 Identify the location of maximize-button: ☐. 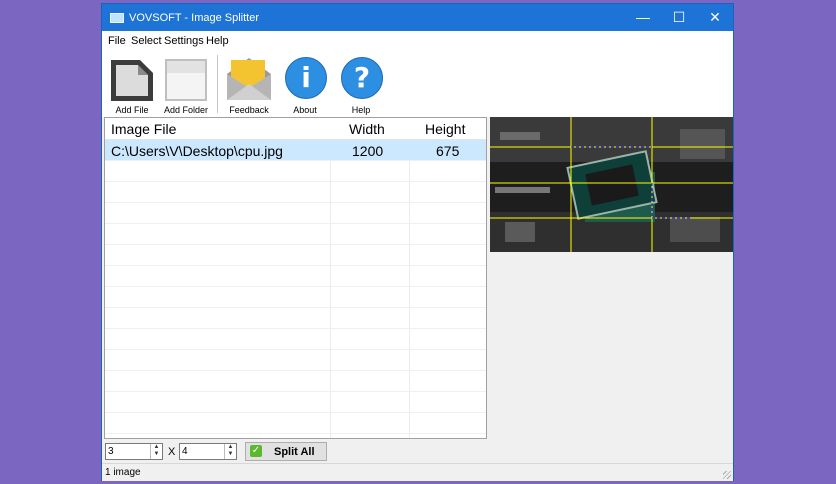
(679, 17).